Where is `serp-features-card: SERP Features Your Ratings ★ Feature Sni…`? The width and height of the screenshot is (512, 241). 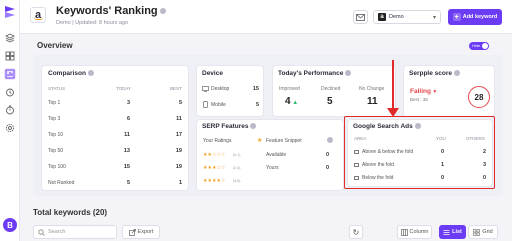 serp-features-card: SERP Features Your Ratings ★ Feature Sni… is located at coordinates (270, 155).